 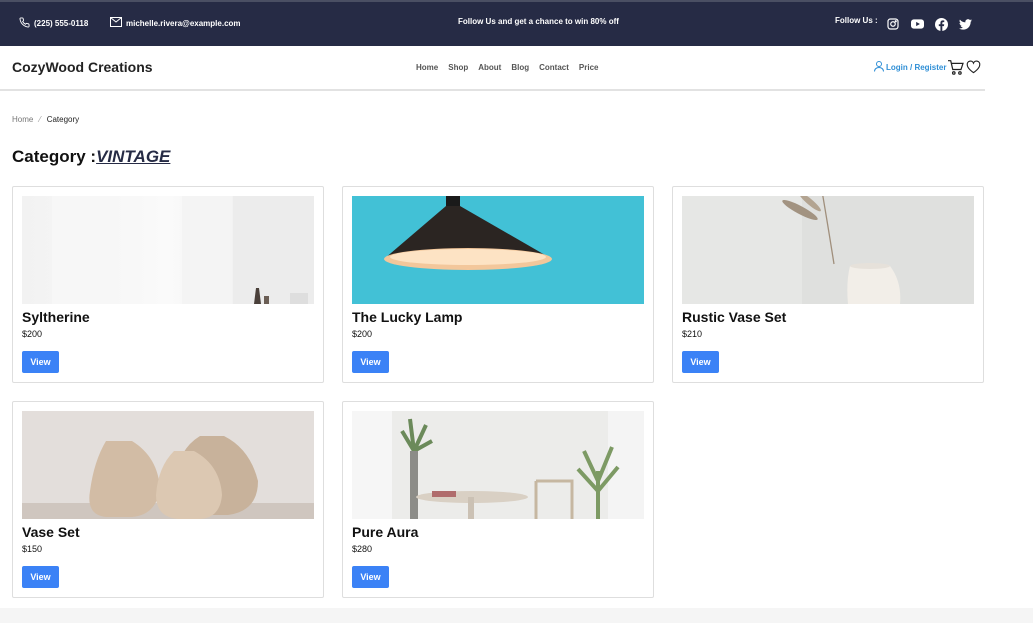 I want to click on follow-label: Follow Us :, so click(x=856, y=20).